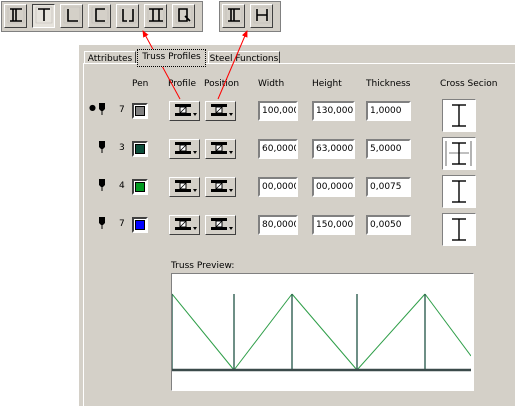 The height and width of the screenshot is (406, 515). I want to click on annotation-arrow-position, so click(232, 65).